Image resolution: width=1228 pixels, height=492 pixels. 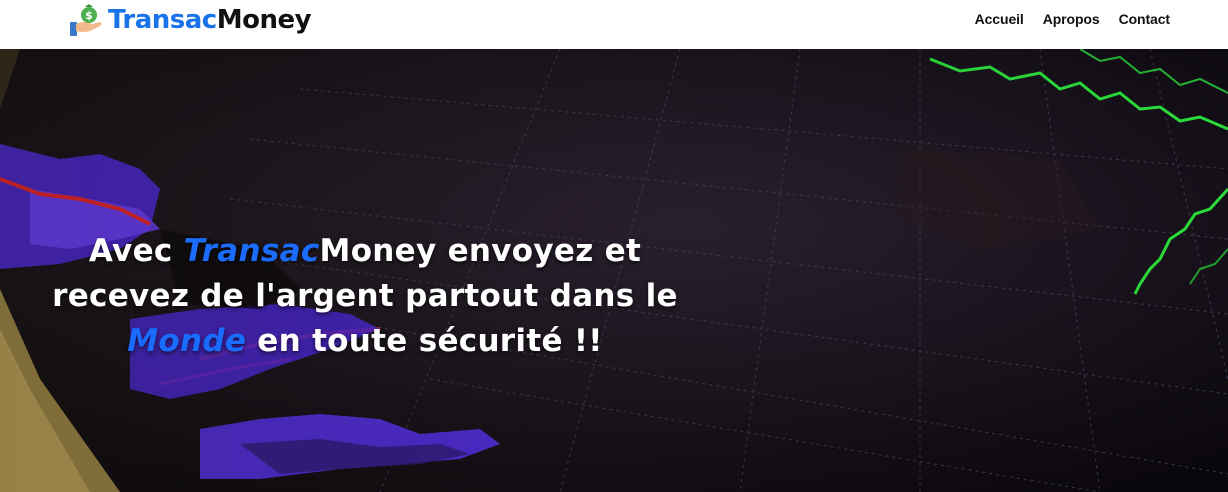 What do you see at coordinates (1145, 19) in the screenshot?
I see `nav-link-contact: Contact` at bounding box center [1145, 19].